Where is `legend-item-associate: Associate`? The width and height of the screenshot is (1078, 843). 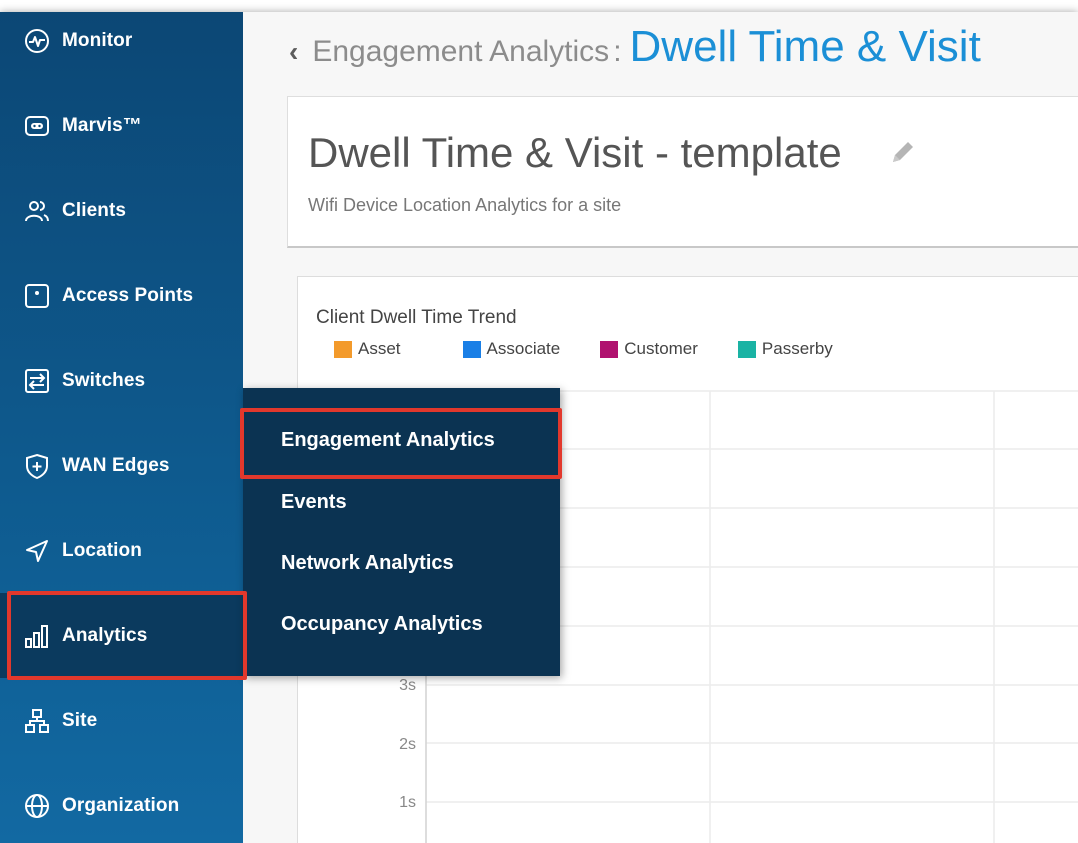
legend-item-associate: Associate is located at coordinates (511, 349).